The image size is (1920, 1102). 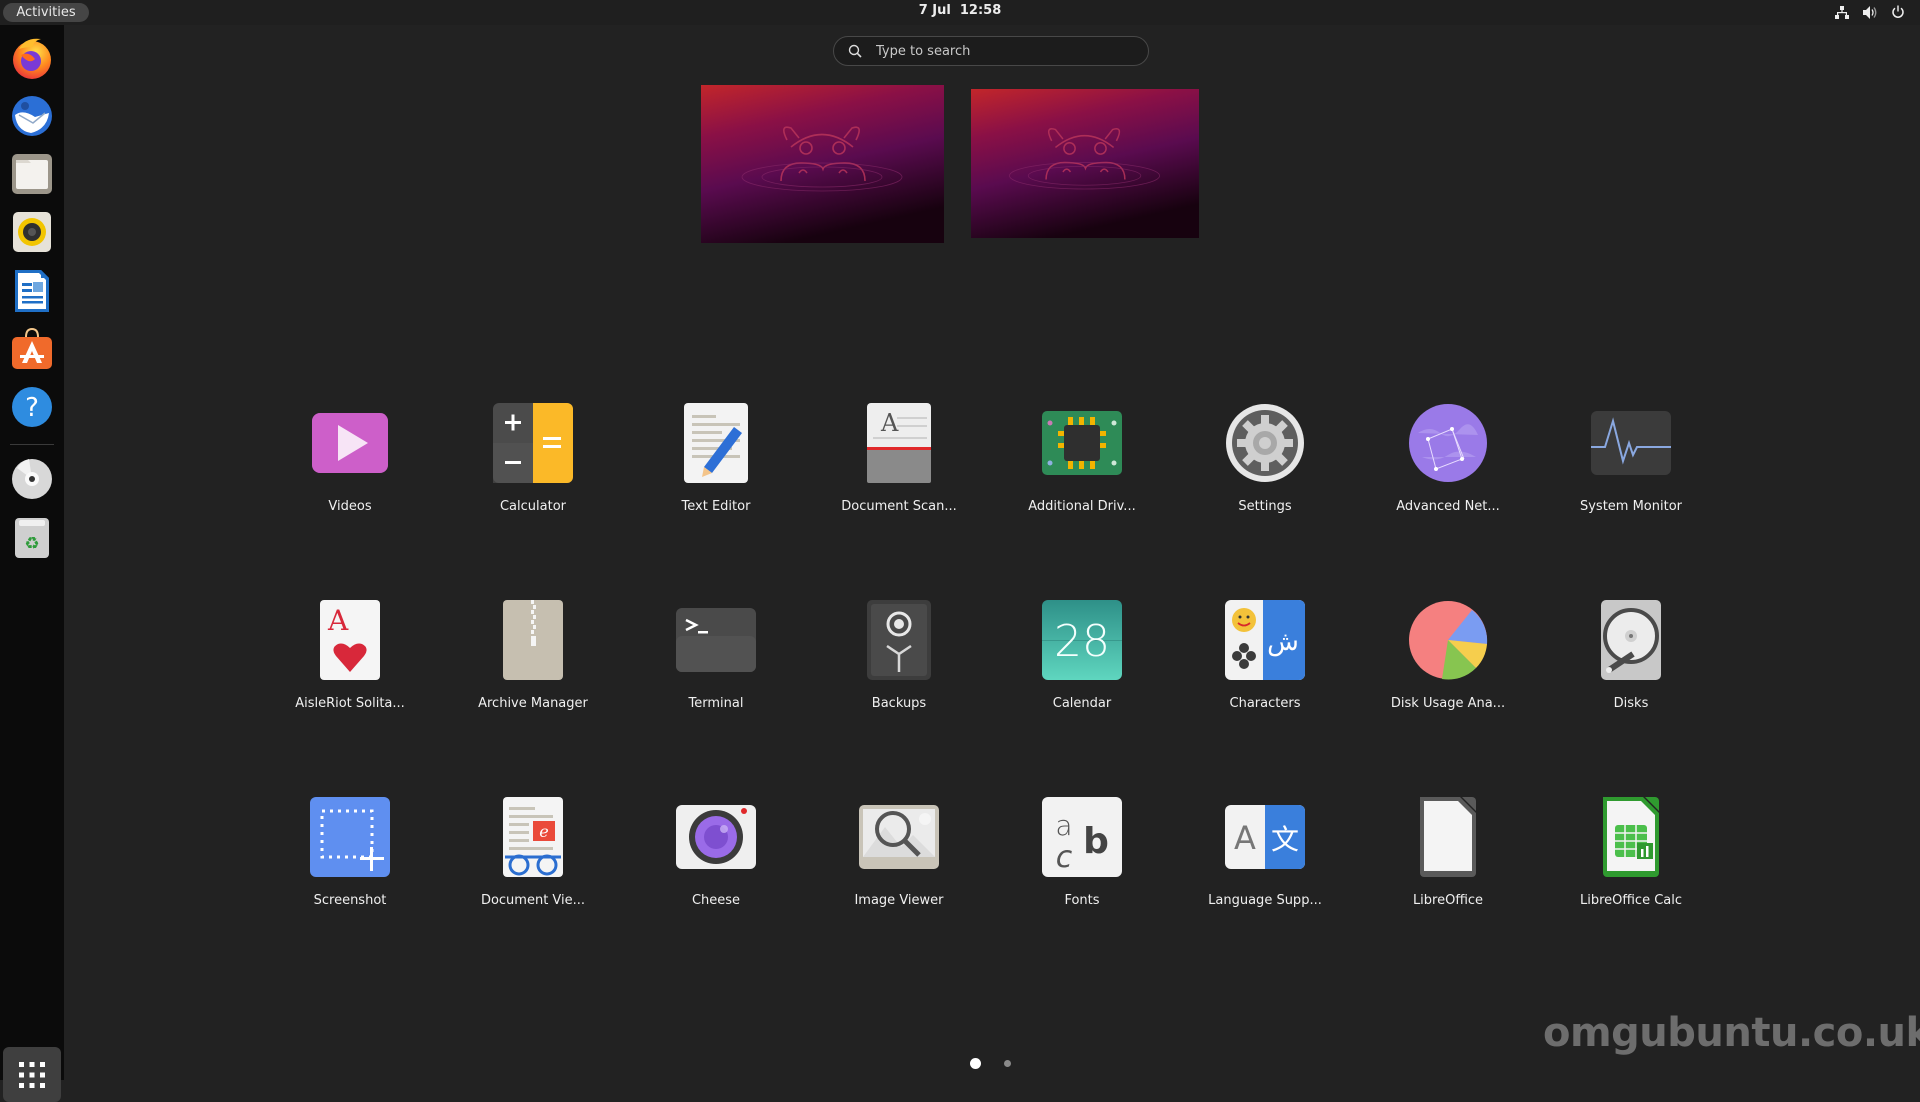 I want to click on settings-icon, so click(x=1265, y=443).